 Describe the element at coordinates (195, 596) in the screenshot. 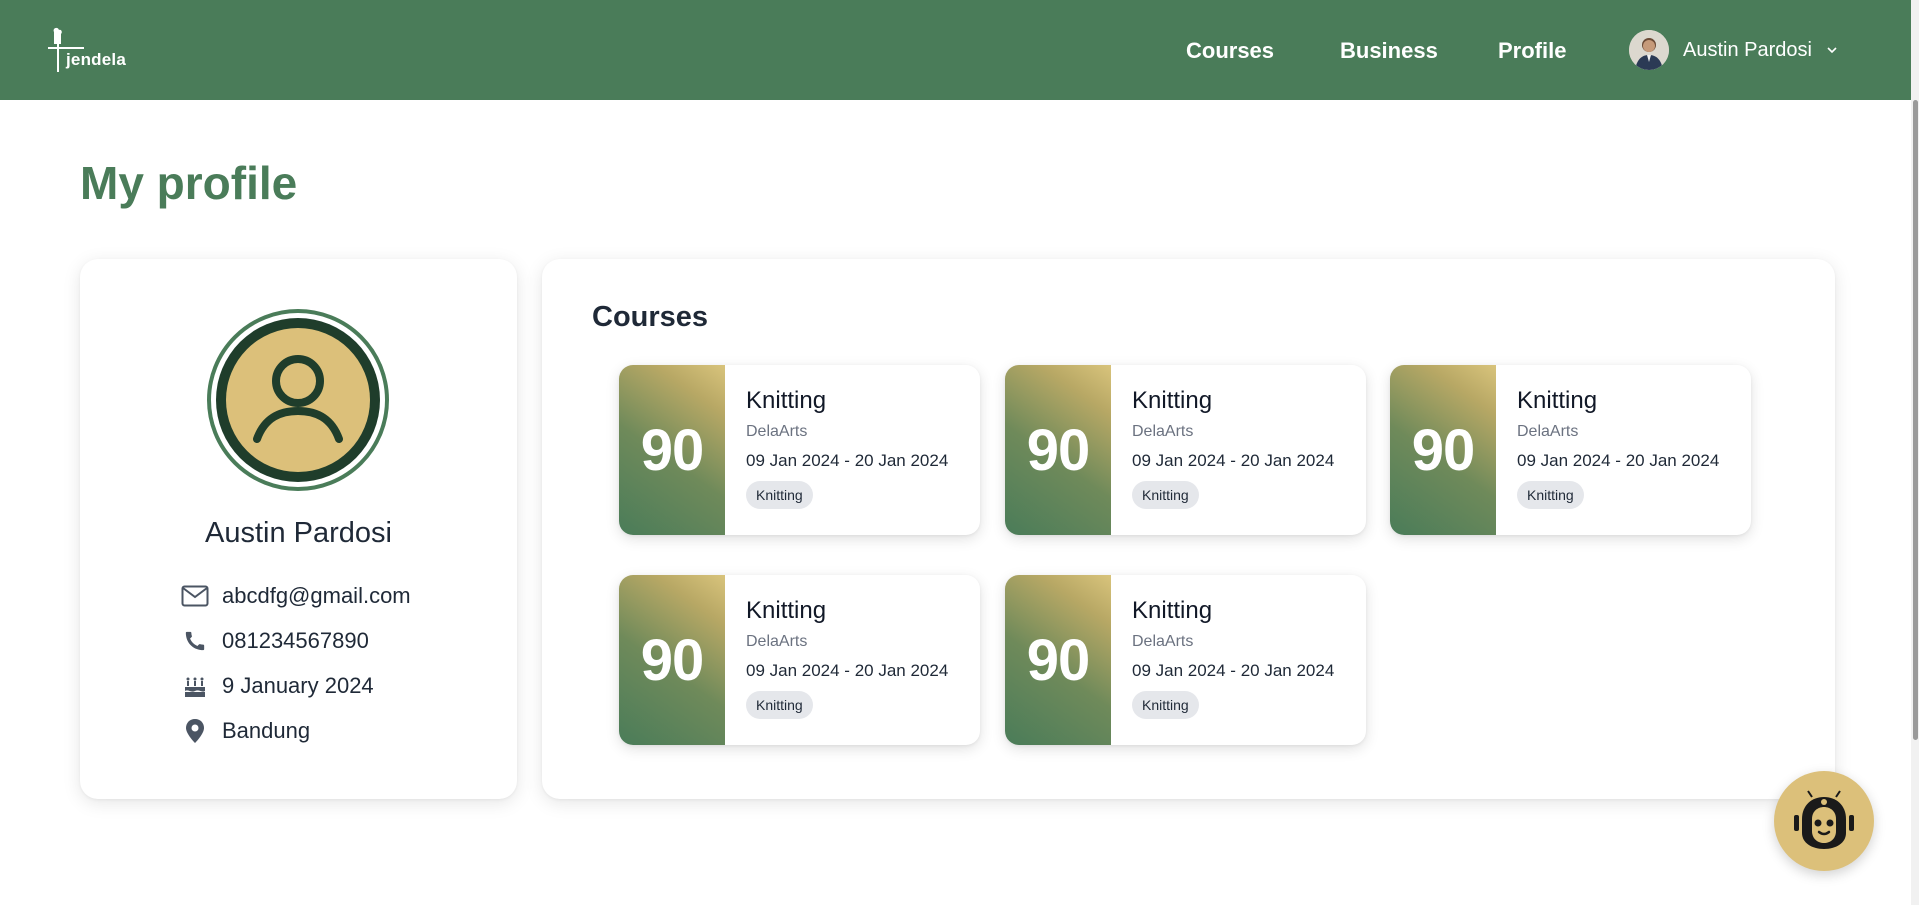

I see `mail-icon` at that location.